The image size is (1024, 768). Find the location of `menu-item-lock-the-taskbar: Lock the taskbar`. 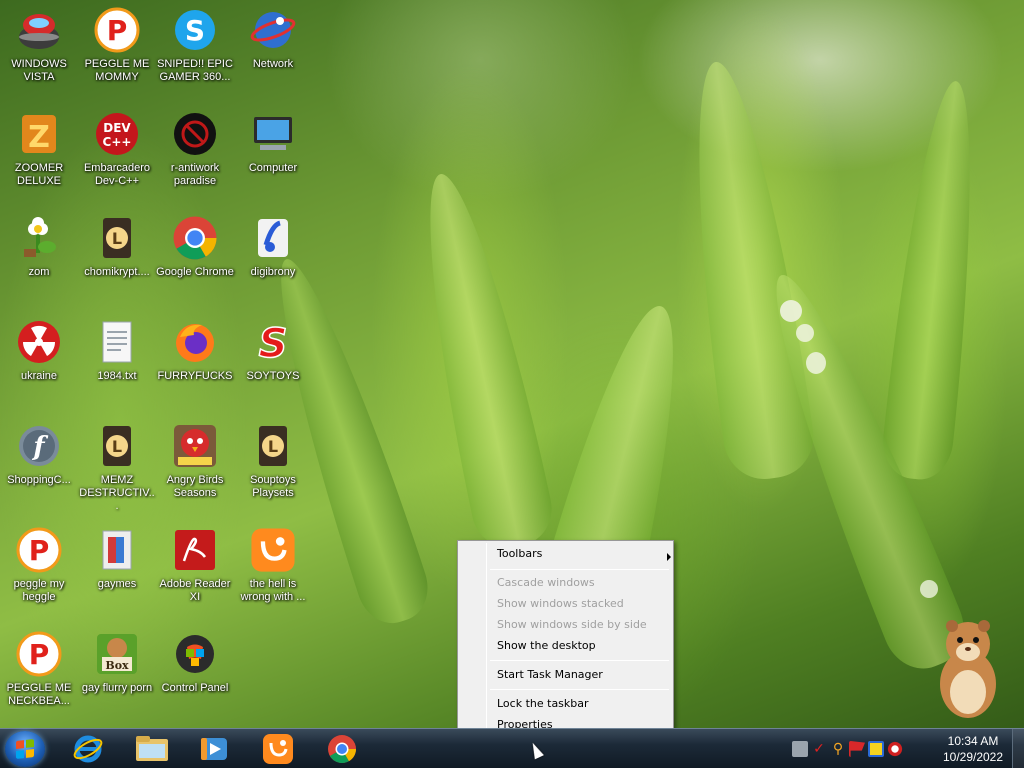

menu-item-lock-the-taskbar: Lock the taskbar is located at coordinates (543, 704).